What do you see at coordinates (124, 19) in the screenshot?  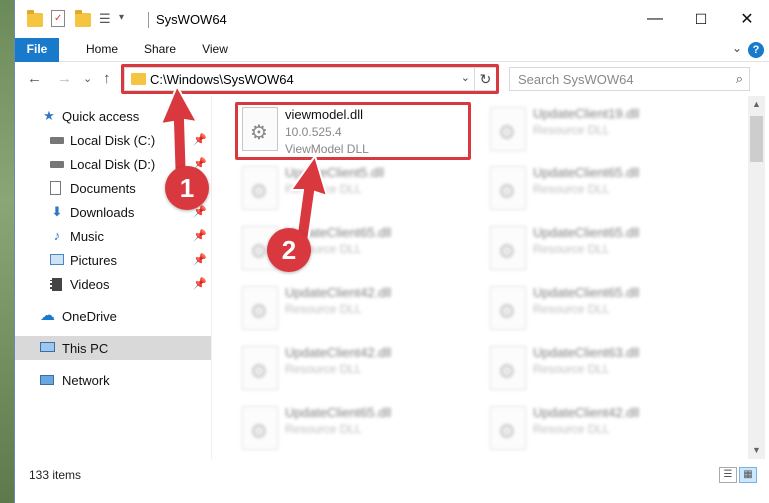 I see `qat-dropdown-icon: ▾` at bounding box center [124, 19].